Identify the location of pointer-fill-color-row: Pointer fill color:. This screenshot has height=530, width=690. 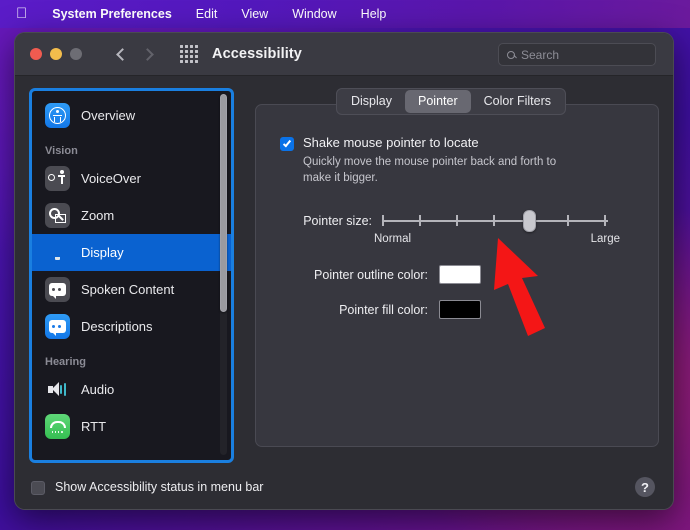
(458, 310).